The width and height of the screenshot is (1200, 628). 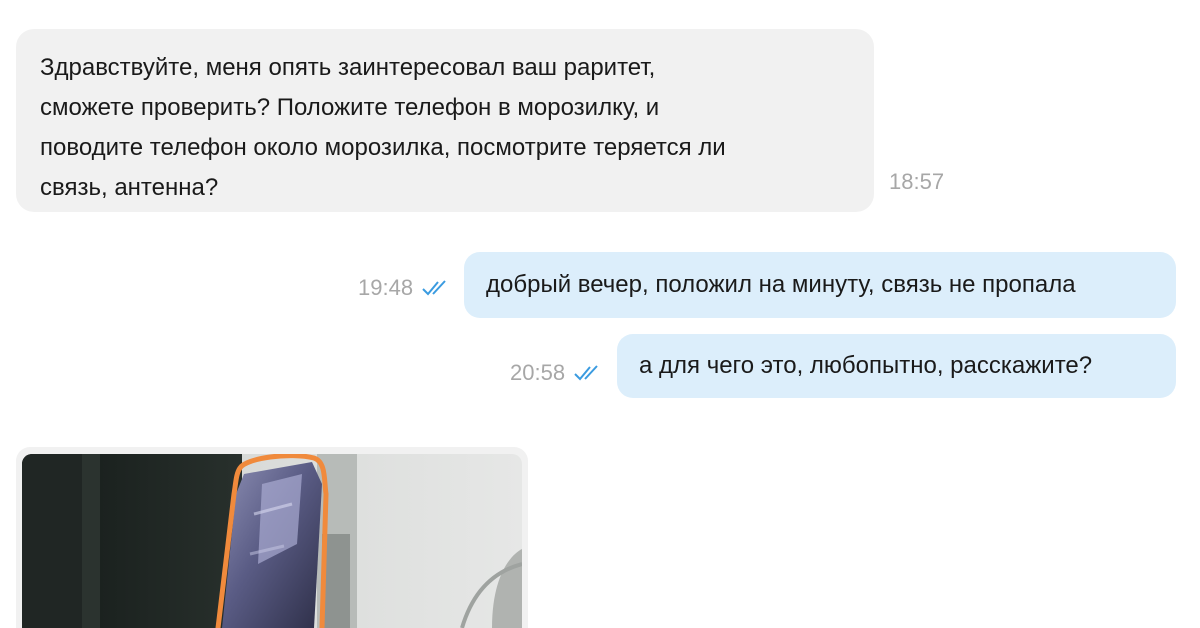 What do you see at coordinates (538, 372) in the screenshot?
I see `message-timestamp: 20:58` at bounding box center [538, 372].